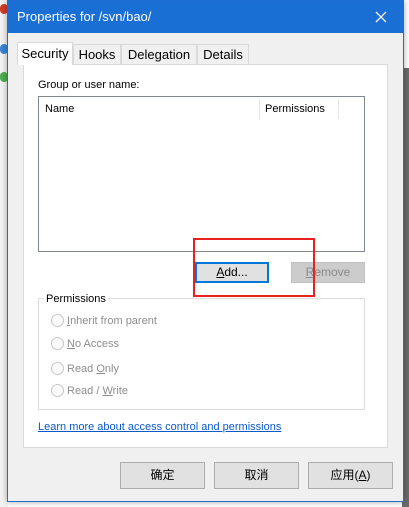 This screenshot has height=507, width=409. What do you see at coordinates (150, 109) in the screenshot?
I see `column-header-name: Name` at bounding box center [150, 109].